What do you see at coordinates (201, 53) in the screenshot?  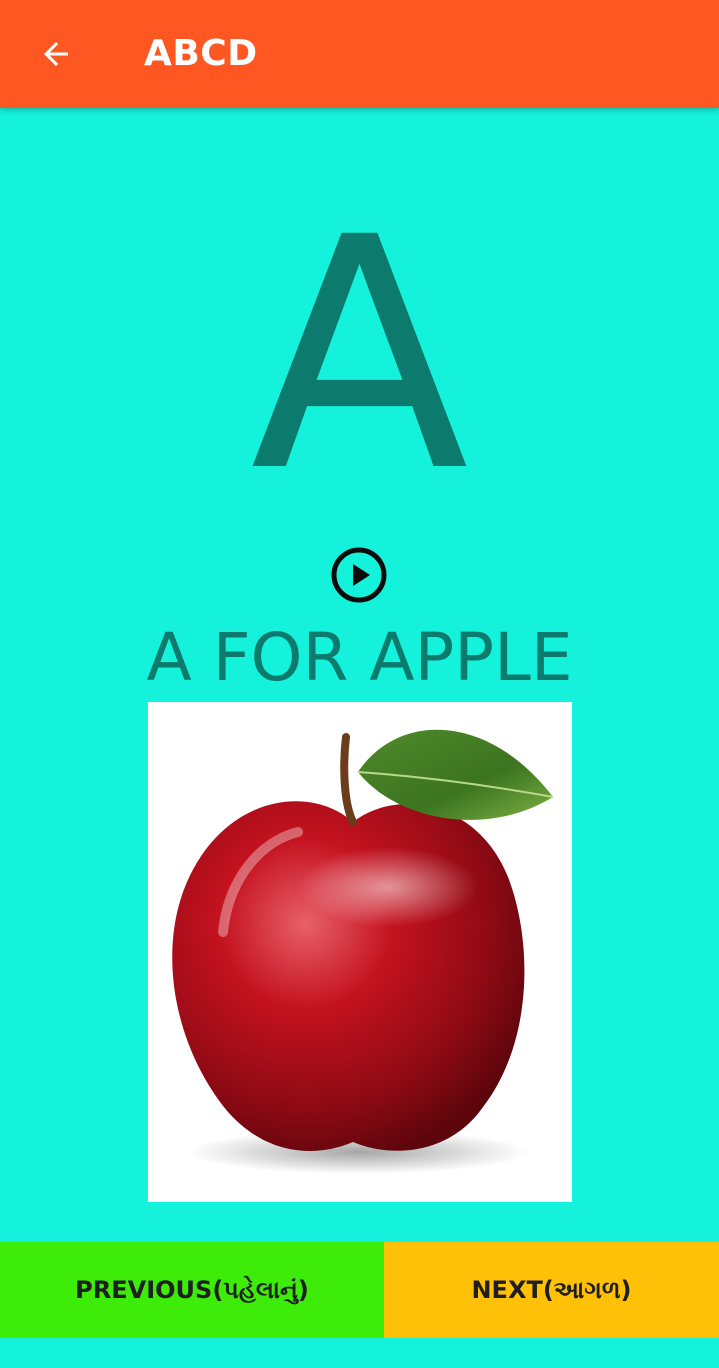 I see `page-title: ABCD` at bounding box center [201, 53].